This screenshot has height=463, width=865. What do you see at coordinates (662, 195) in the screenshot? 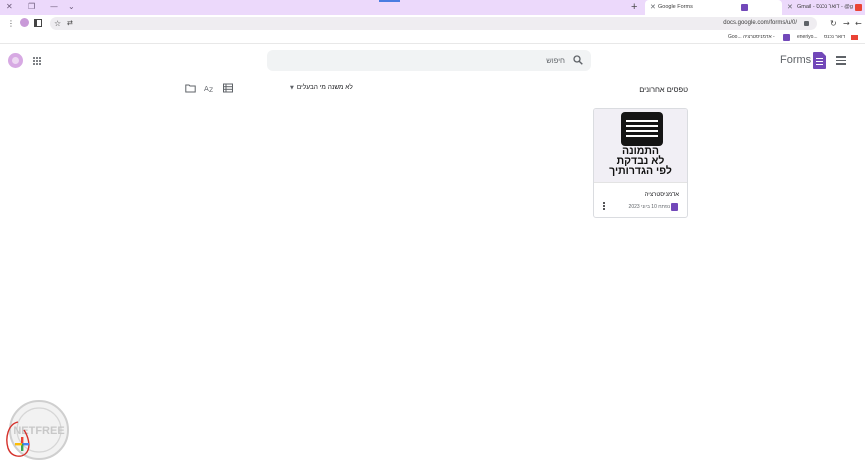
I see `form-title: אדמניסטרציה` at bounding box center [662, 195].